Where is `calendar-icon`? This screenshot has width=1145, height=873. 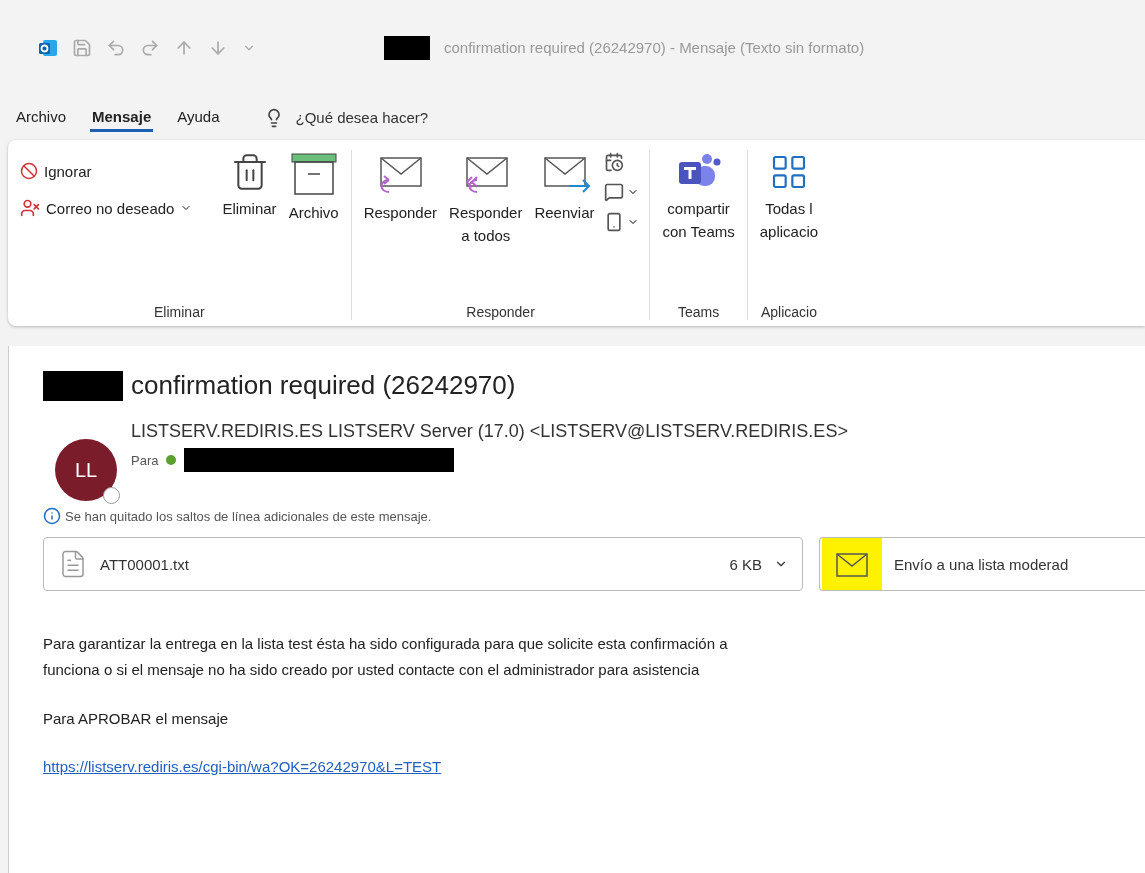 calendar-icon is located at coordinates (614, 162).